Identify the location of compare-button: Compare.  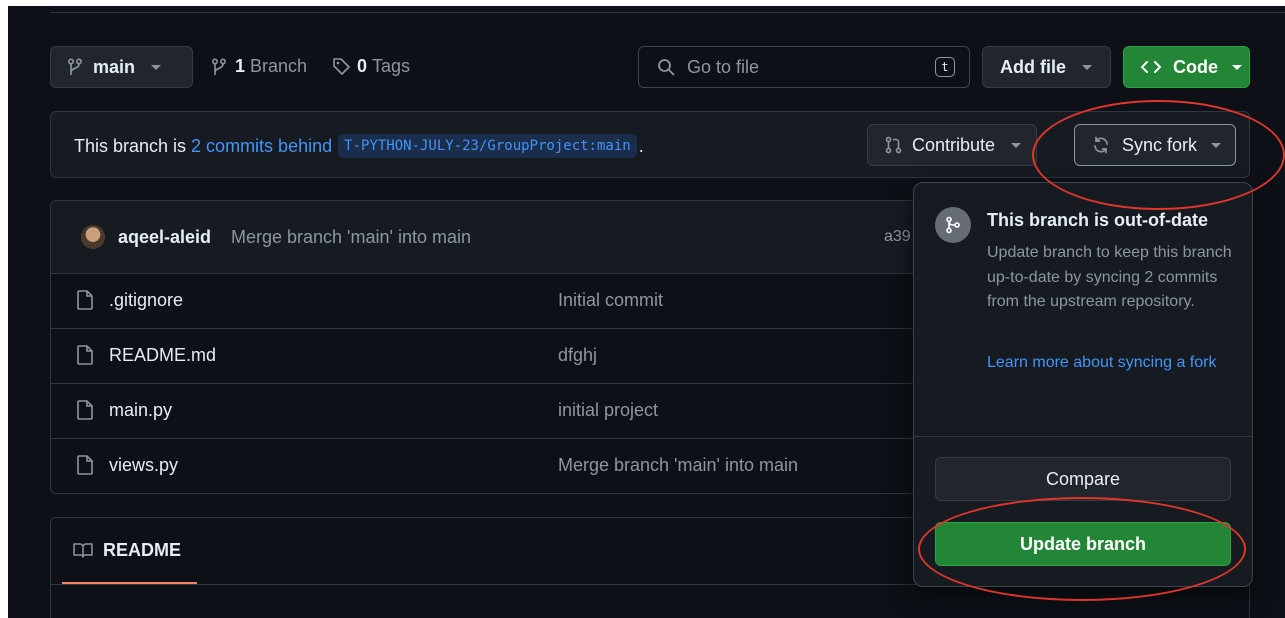
(1083, 479).